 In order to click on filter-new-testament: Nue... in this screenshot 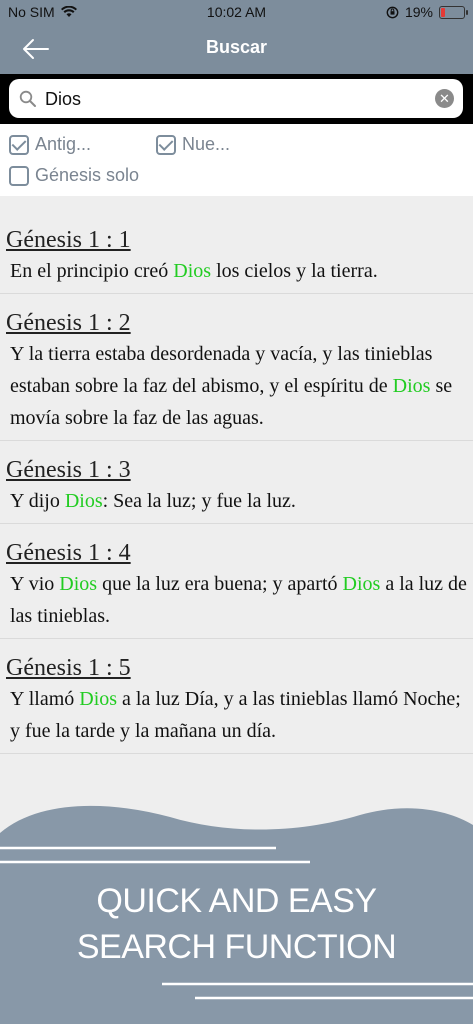, I will do `click(193, 144)`.